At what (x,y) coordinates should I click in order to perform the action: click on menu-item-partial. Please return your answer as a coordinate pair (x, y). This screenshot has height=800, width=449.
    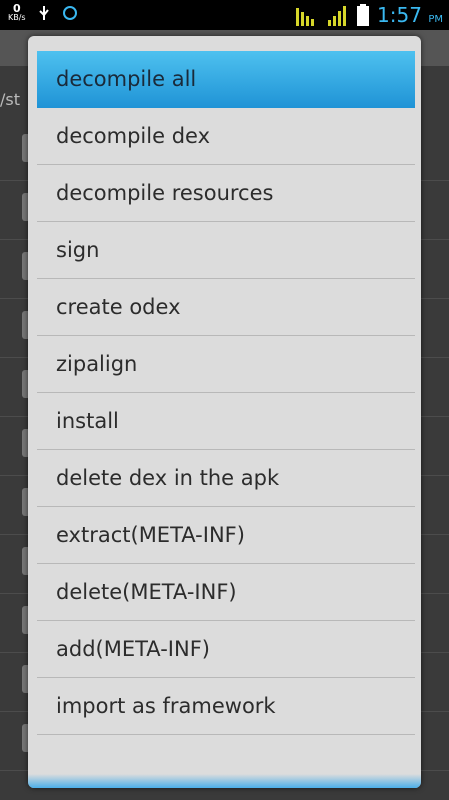
    Looking at the image, I should click on (226, 750).